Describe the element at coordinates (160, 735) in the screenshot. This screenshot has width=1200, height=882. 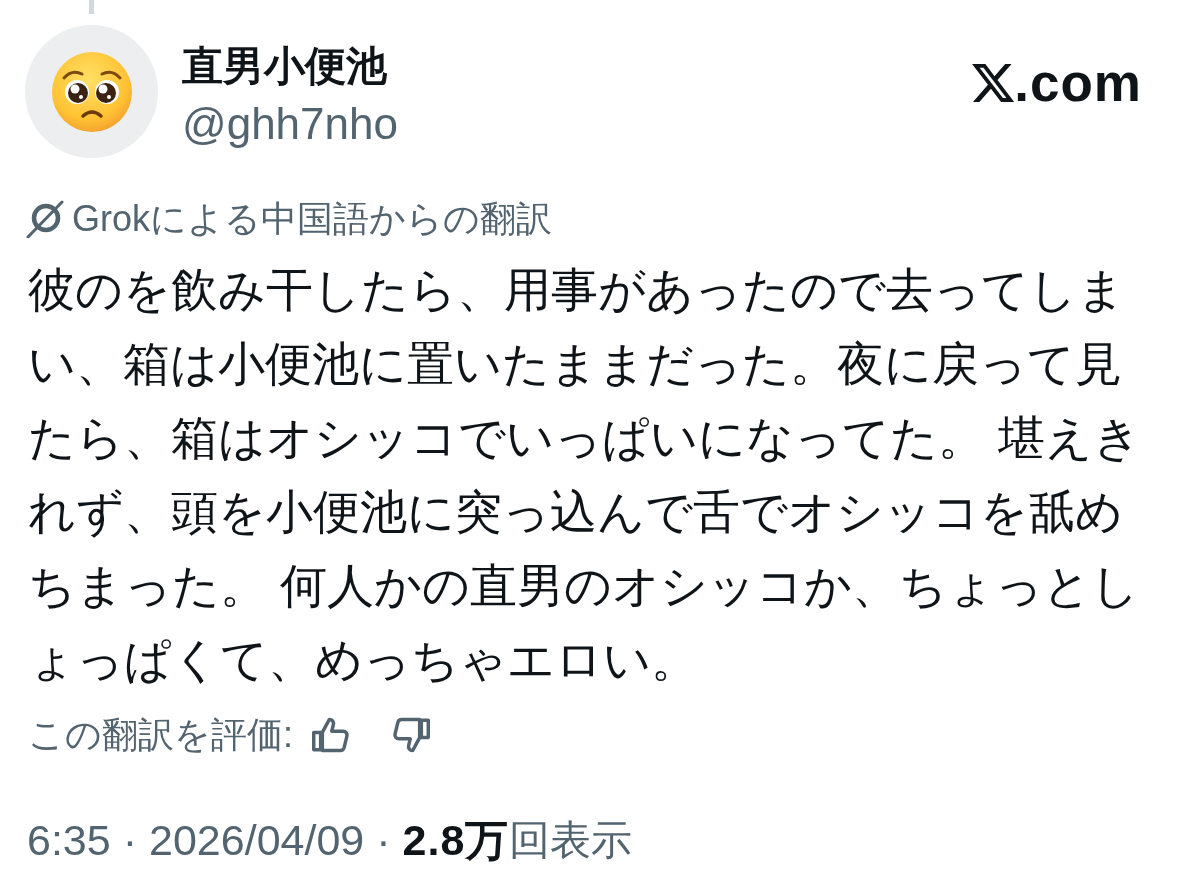
I see `rate-translation-label: この翻訳を評価:` at that location.